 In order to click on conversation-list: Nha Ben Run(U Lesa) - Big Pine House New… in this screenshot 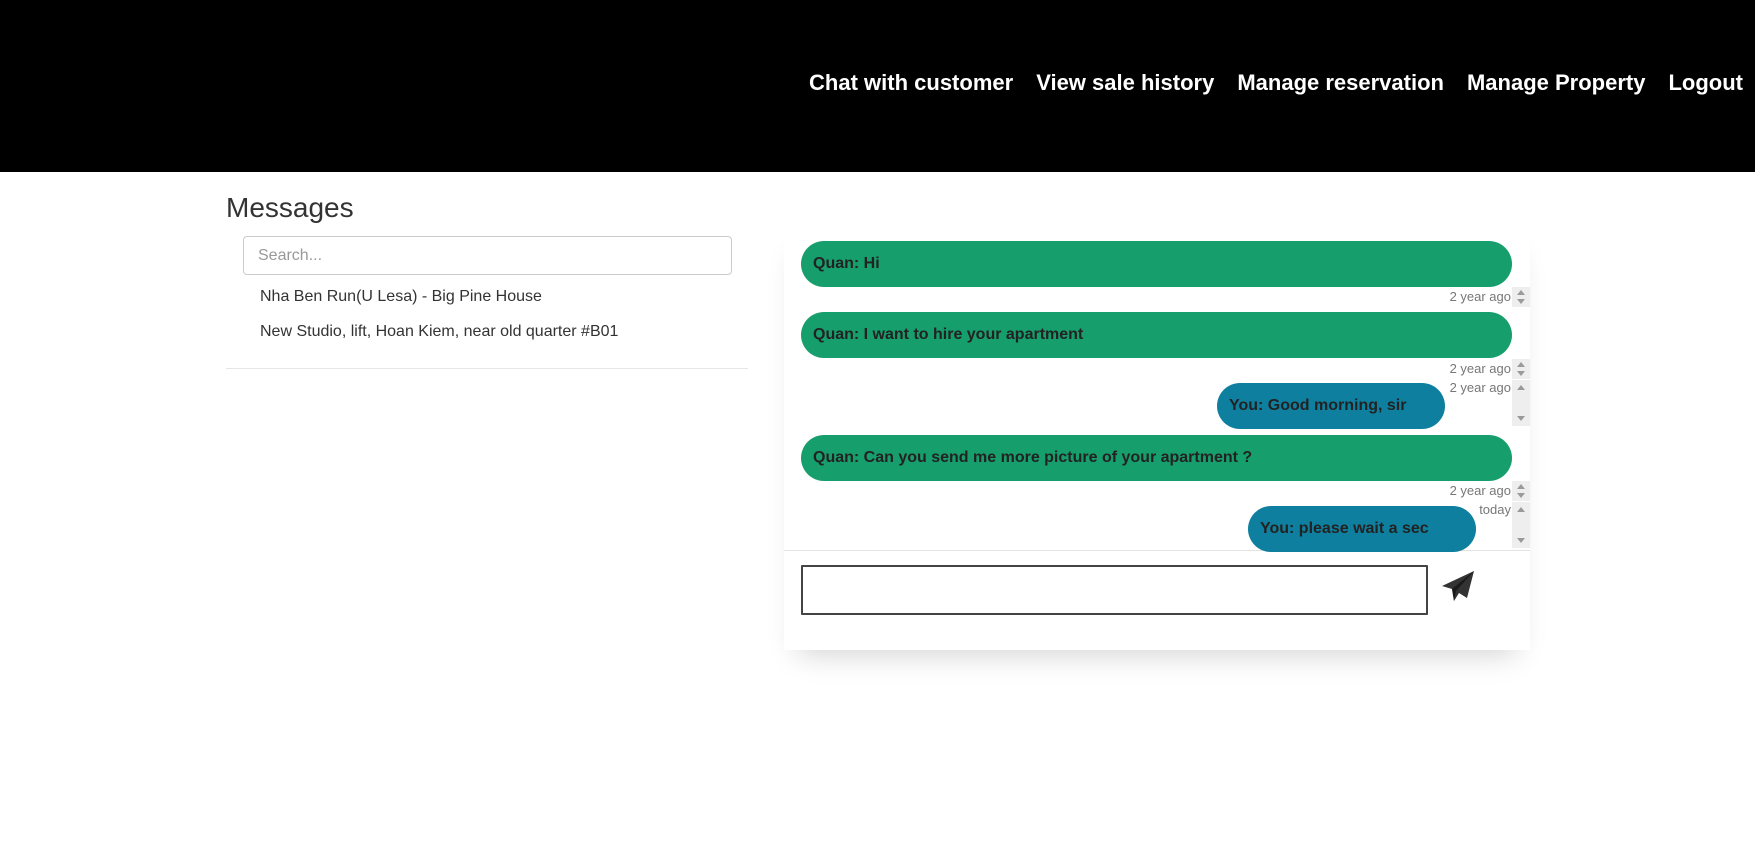, I will do `click(487, 326)`.